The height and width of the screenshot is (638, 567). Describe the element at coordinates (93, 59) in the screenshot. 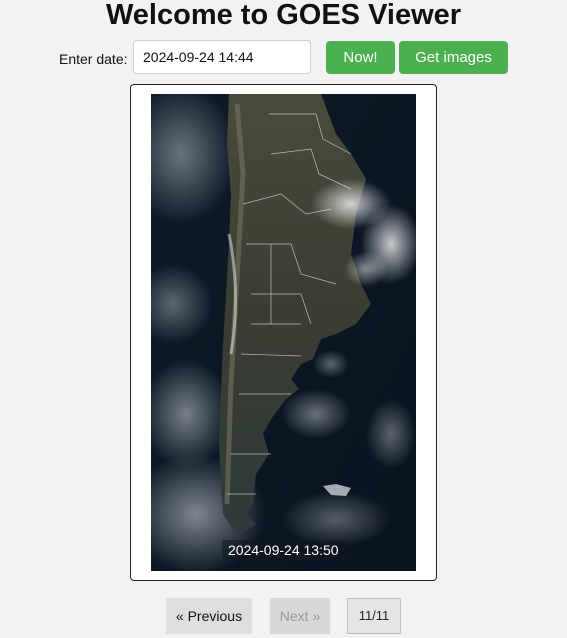

I see `date-label: Enter date:` at that location.